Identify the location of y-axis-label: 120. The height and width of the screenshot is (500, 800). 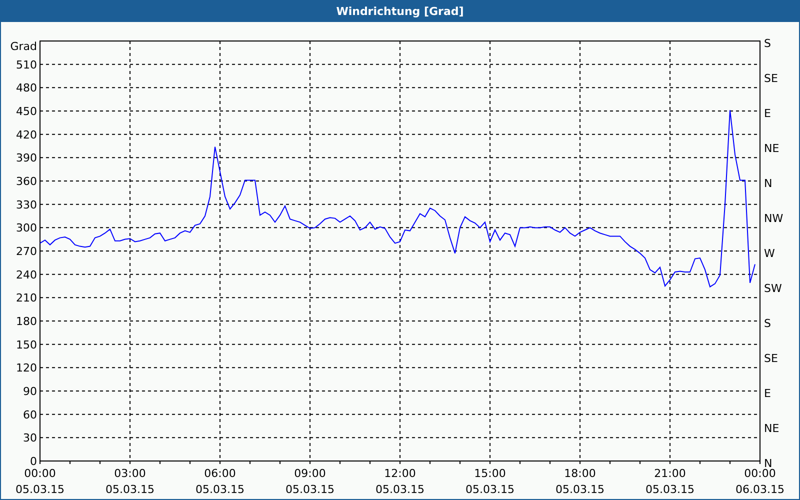
(26, 368).